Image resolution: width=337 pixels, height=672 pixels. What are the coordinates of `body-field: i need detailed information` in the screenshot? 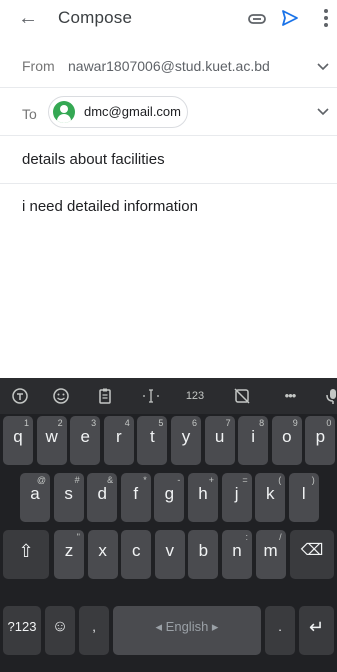 It's located at (110, 206).